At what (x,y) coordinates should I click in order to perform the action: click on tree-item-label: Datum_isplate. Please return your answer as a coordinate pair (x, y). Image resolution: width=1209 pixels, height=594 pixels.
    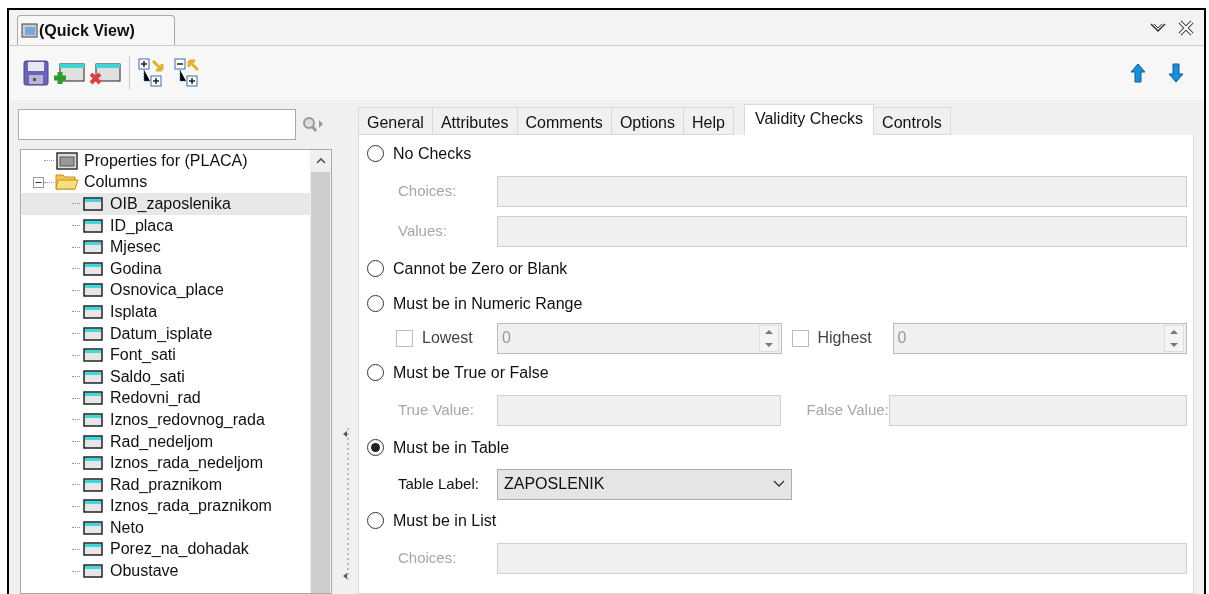
    Looking at the image, I should click on (161, 333).